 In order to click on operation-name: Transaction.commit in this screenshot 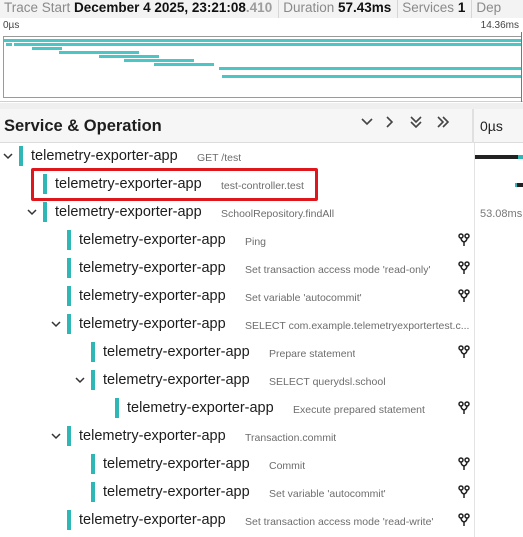, I will do `click(291, 438)`.